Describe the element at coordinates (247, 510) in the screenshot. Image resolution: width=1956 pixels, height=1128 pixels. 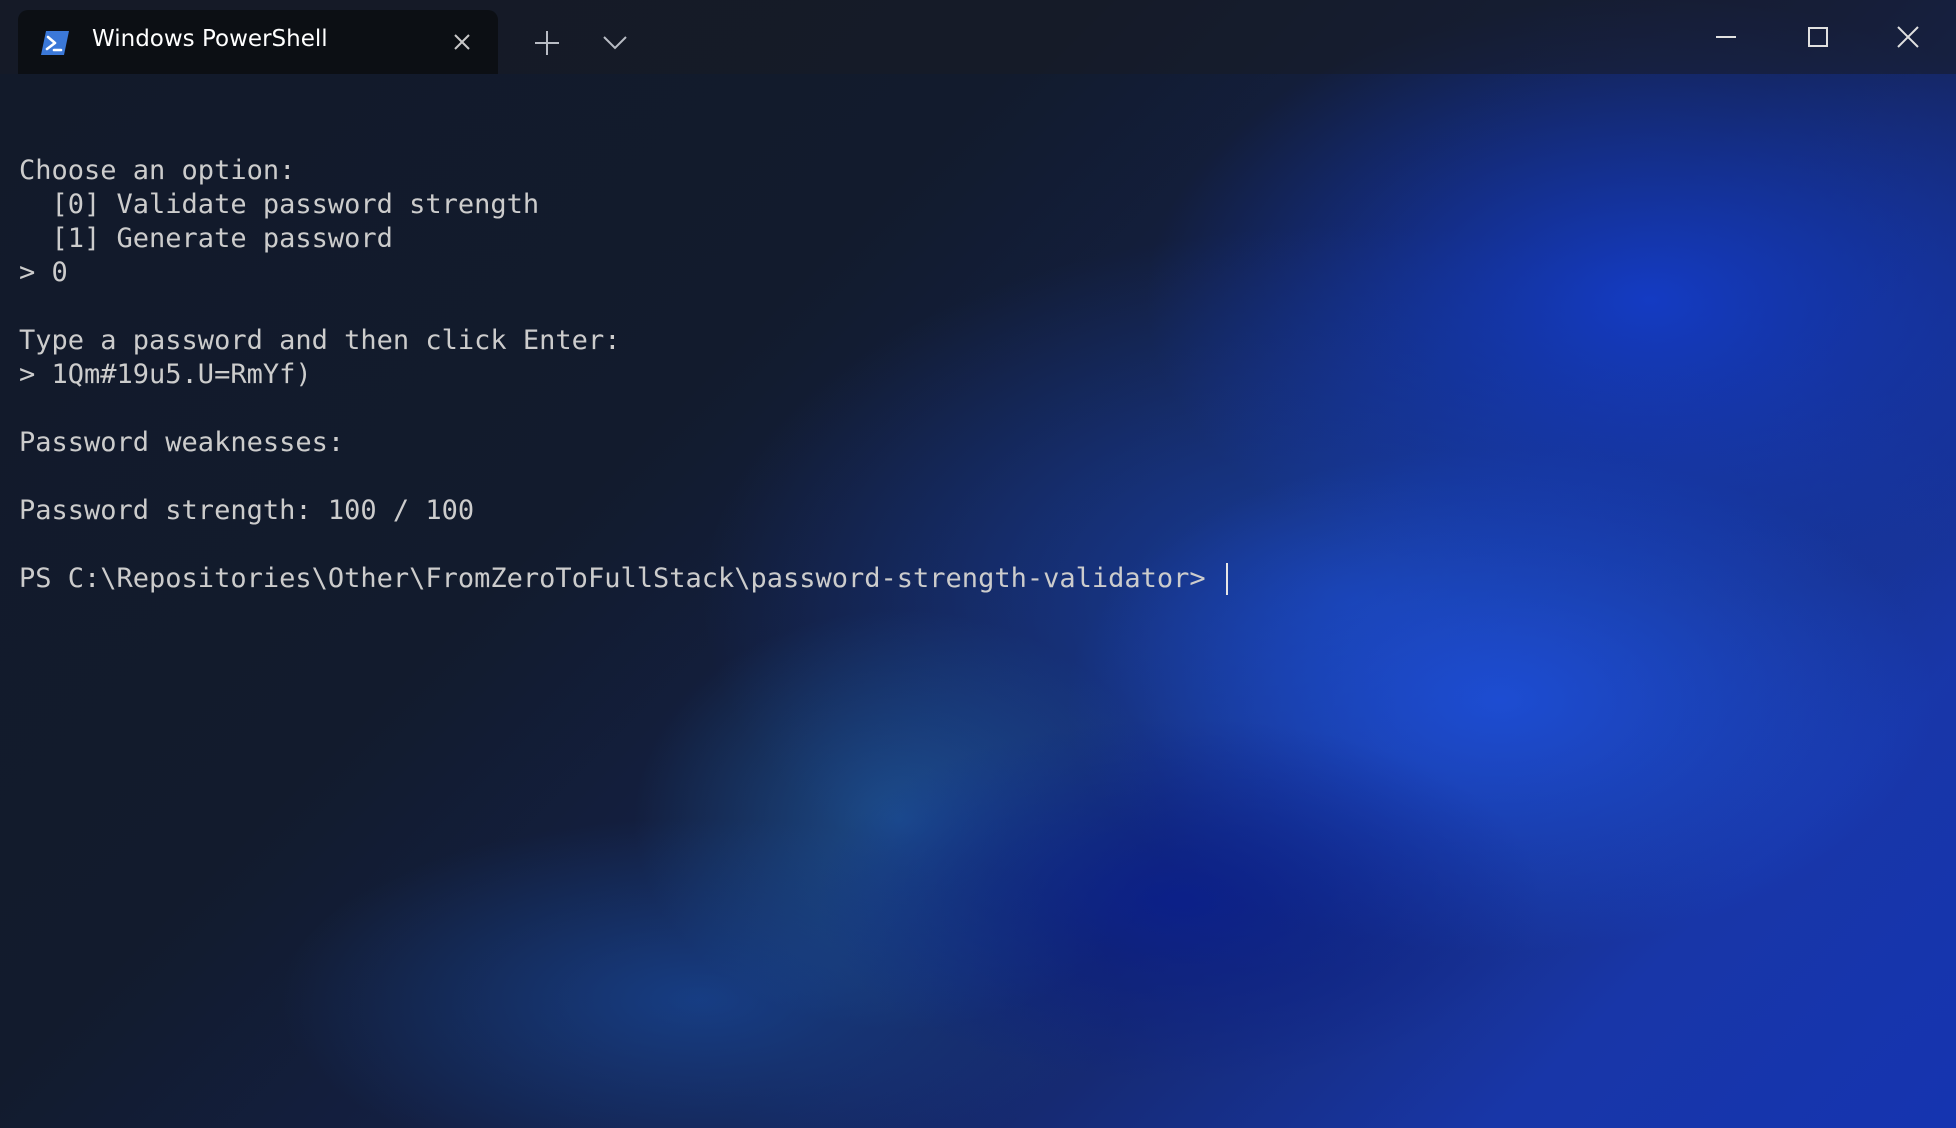
I see `terminal-line: Password strength: 100 / 100` at that location.